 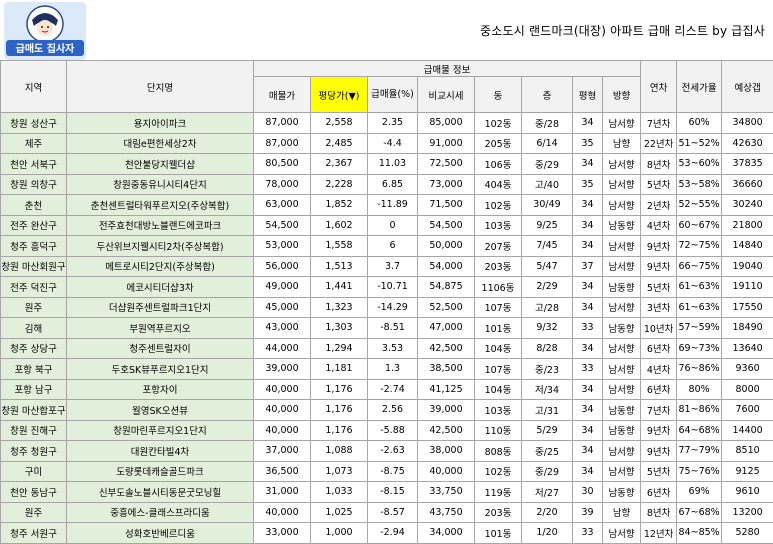 I want to click on cell-price: 31,000, so click(x=282, y=492).